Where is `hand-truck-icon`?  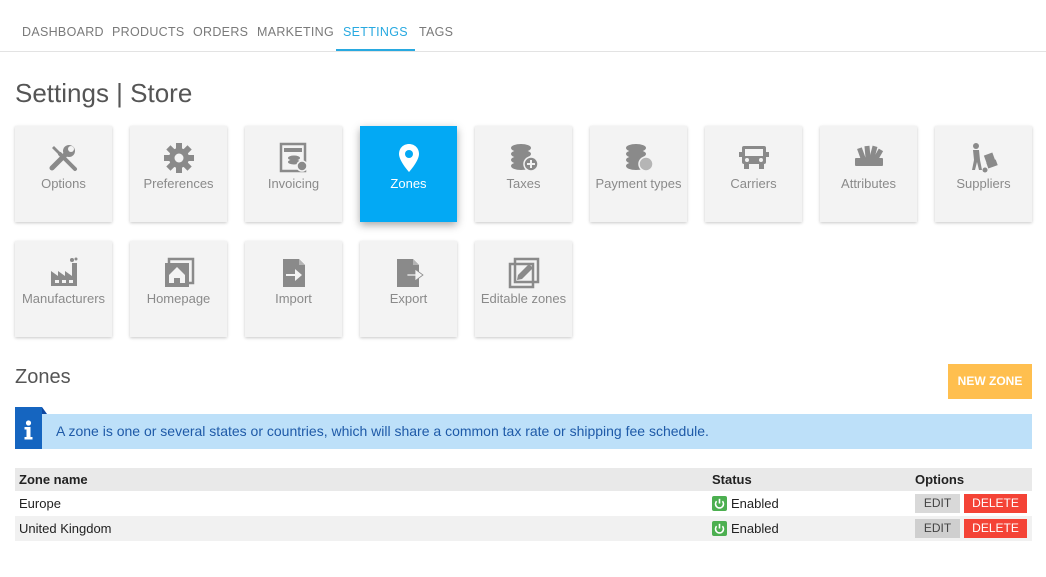 hand-truck-icon is located at coordinates (985, 158).